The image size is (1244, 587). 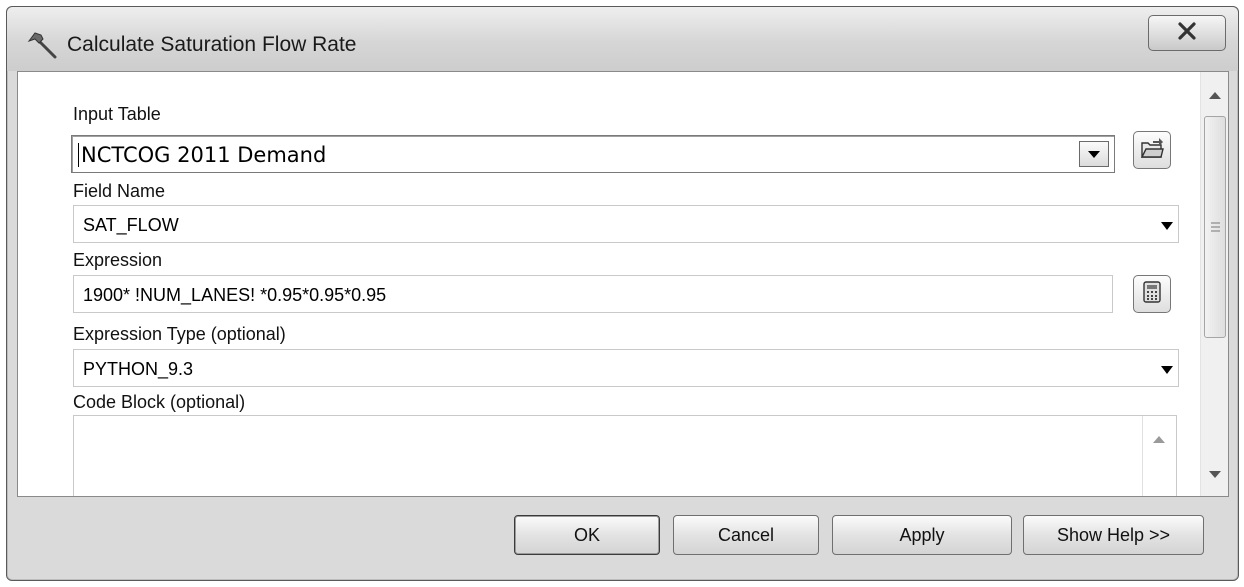 What do you see at coordinates (626, 224) in the screenshot?
I see `field-name-dropdown: SAT_FLOW` at bounding box center [626, 224].